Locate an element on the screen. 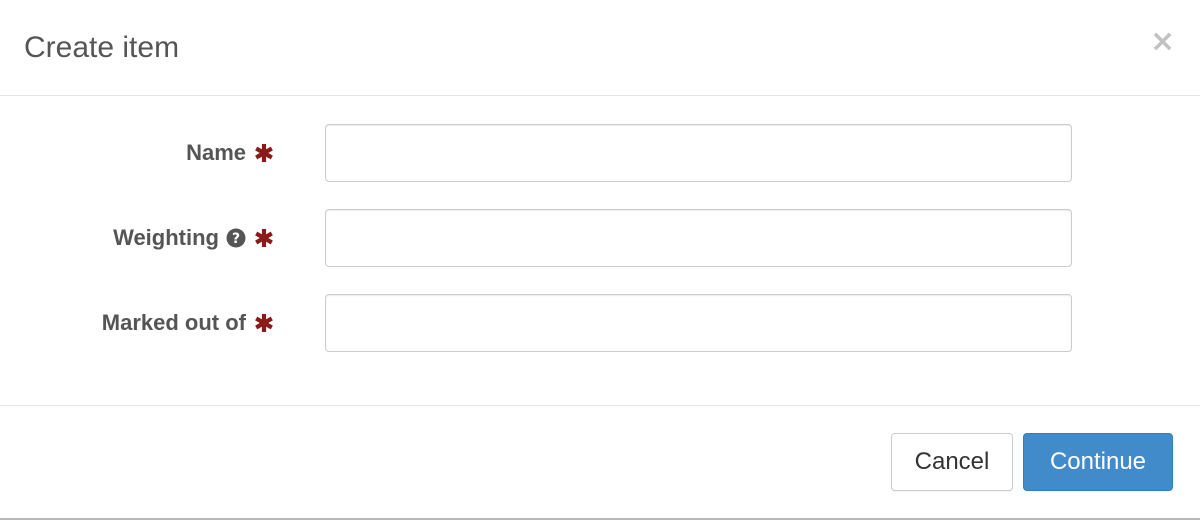 This screenshot has height=520, width=1200. continue-button: Continue is located at coordinates (1098, 462).